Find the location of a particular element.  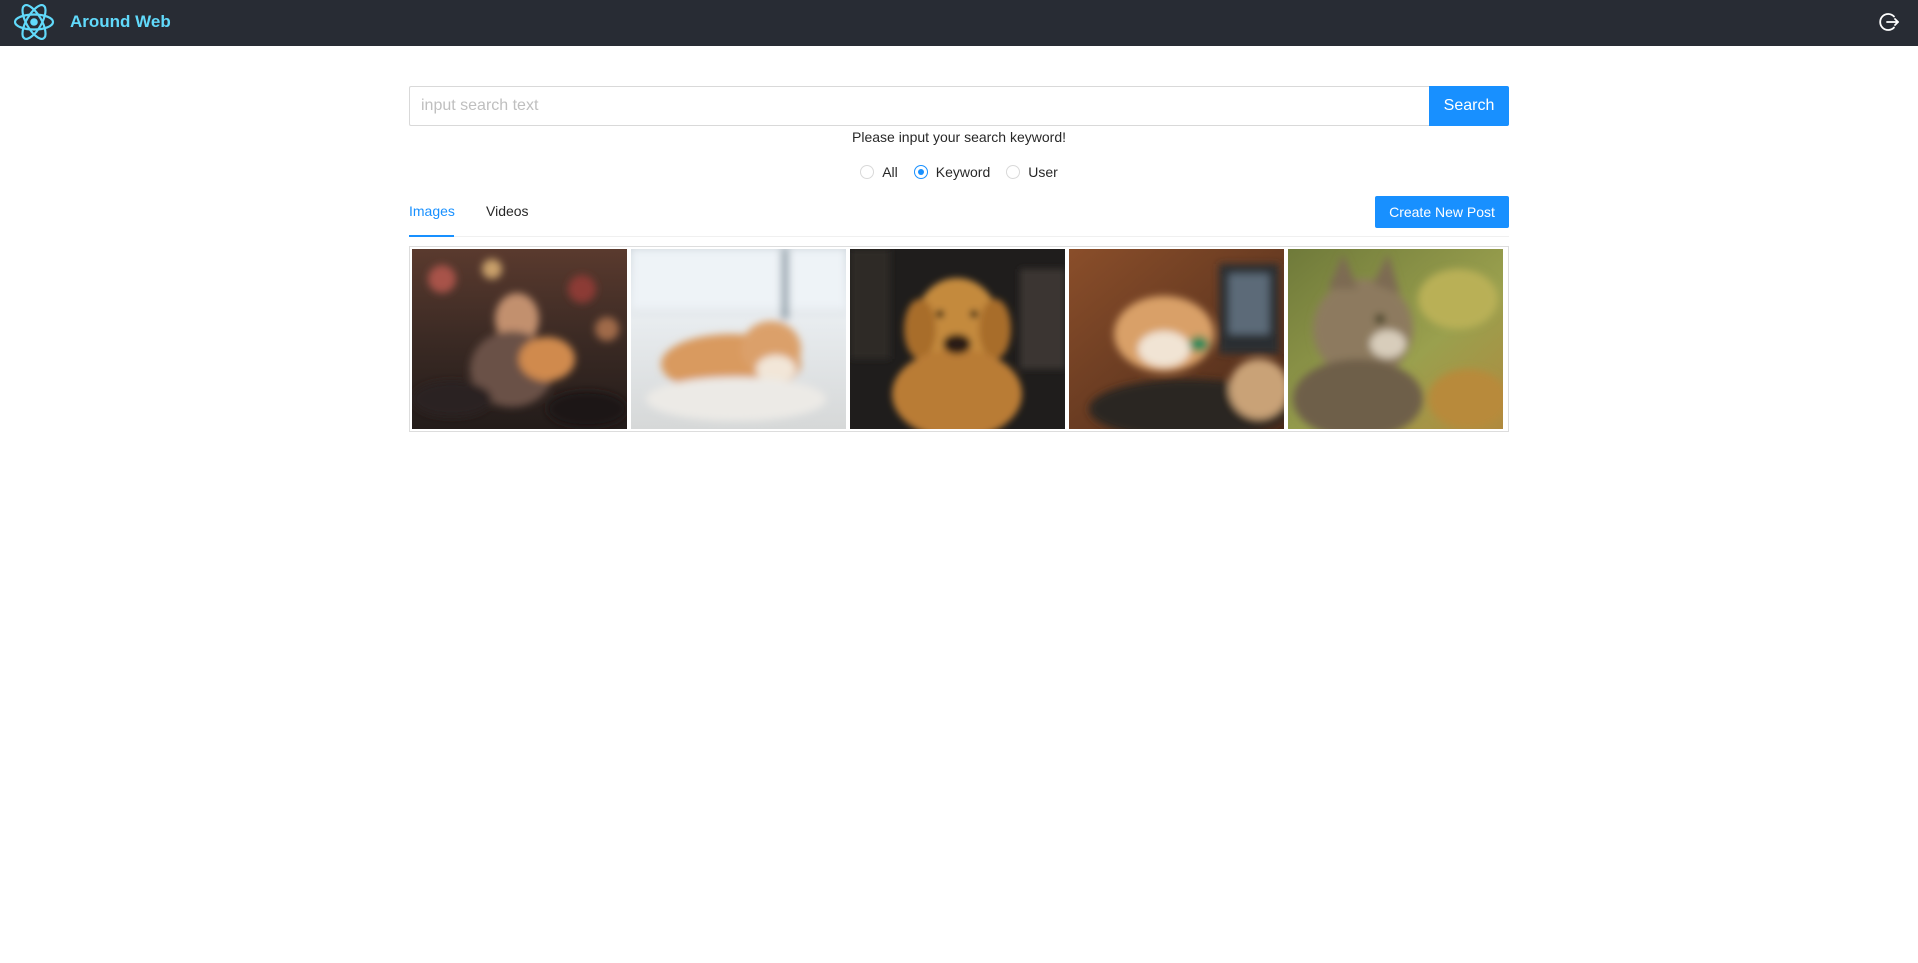

app-header: Around Web is located at coordinates (959, 23).